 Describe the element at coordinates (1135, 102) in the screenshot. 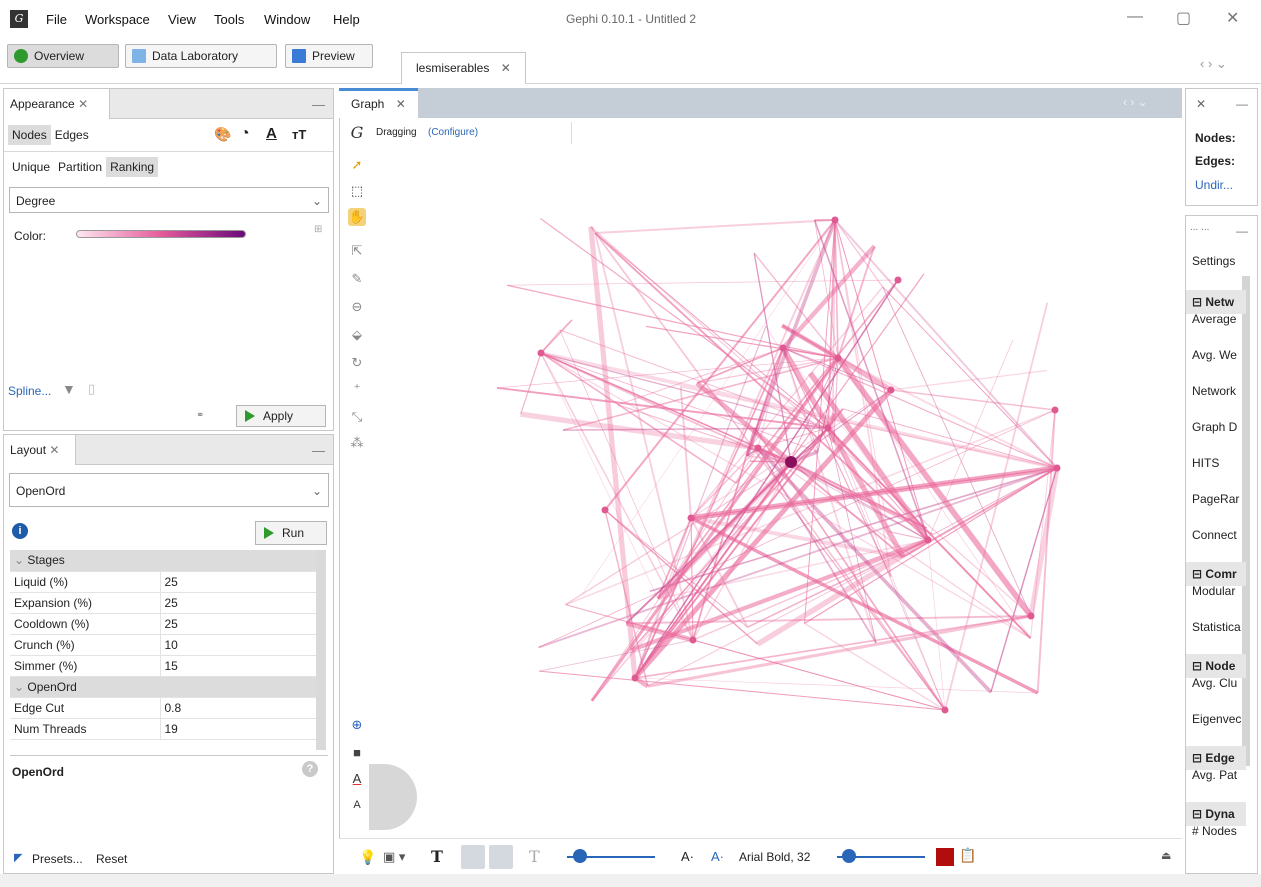

I see `tab-nav-arrows-icon: ‹ › ⌄` at that location.